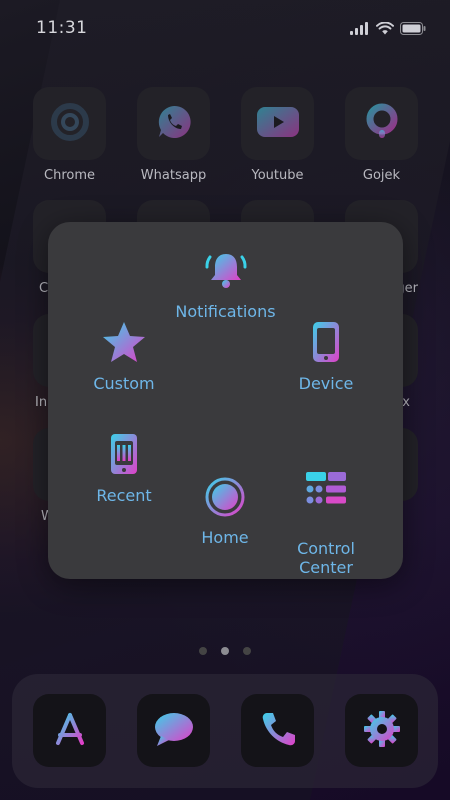 This screenshot has width=450, height=800. What do you see at coordinates (381, 175) in the screenshot?
I see `app-label: Gojek` at bounding box center [381, 175].